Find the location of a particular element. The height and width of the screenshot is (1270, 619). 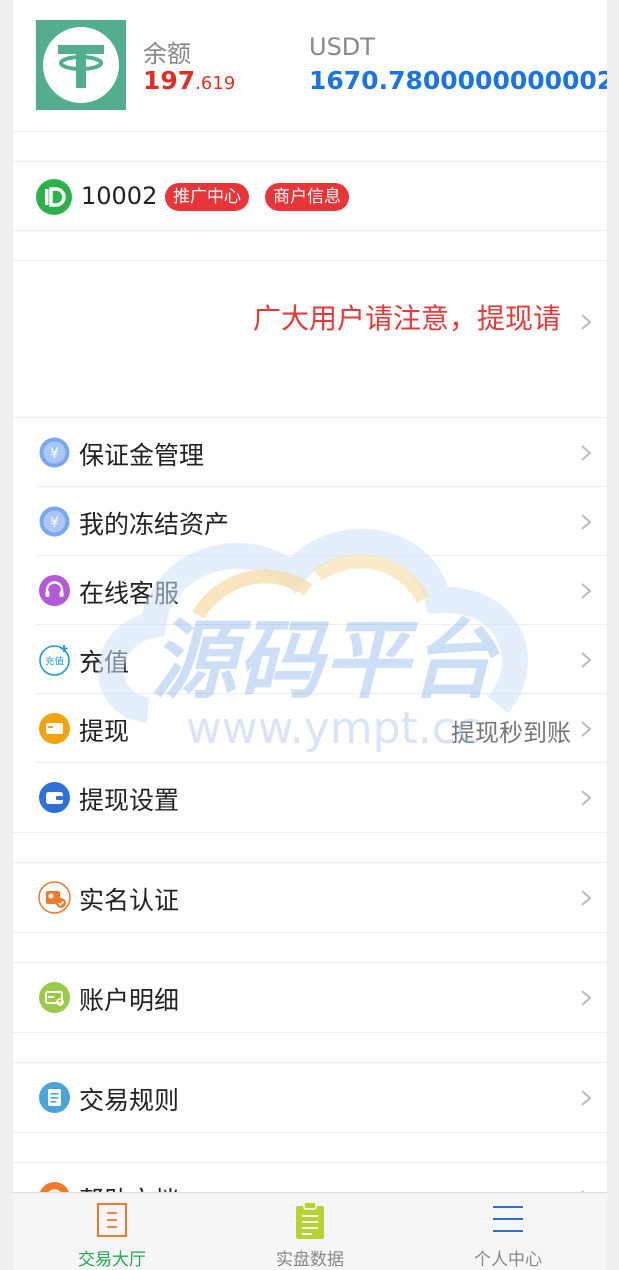

tether-logo-icon is located at coordinates (81, 65).